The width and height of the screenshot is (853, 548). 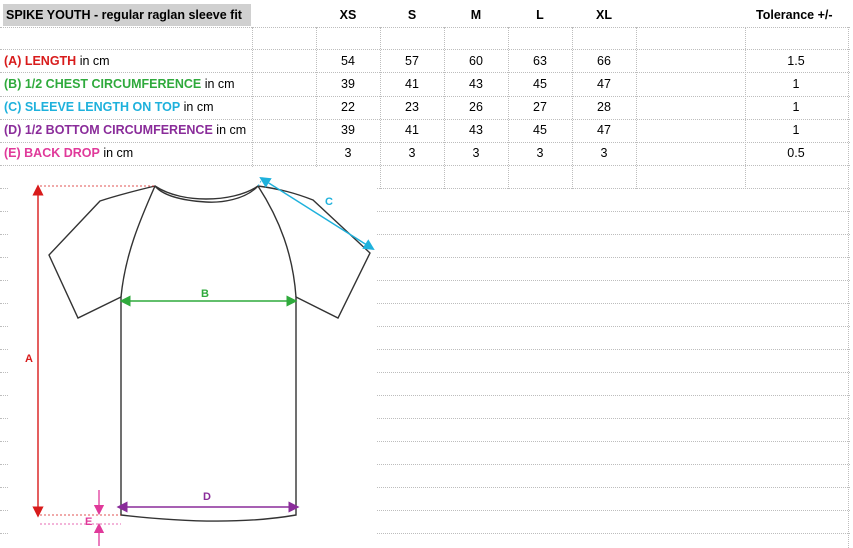 What do you see at coordinates (205, 294) in the screenshot?
I see `label-b: B` at bounding box center [205, 294].